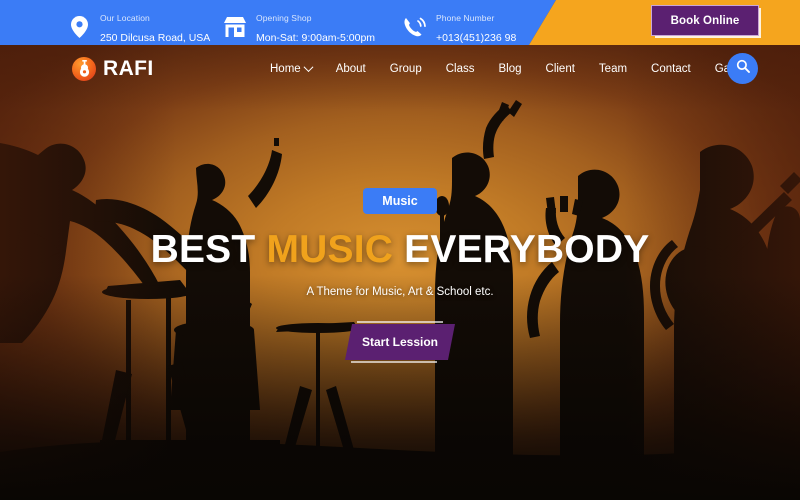  What do you see at coordinates (298, 26) in the screenshot?
I see `opening-hours-info: Opening Shop Mon-Sat: 9:00am-5:00pm` at bounding box center [298, 26].